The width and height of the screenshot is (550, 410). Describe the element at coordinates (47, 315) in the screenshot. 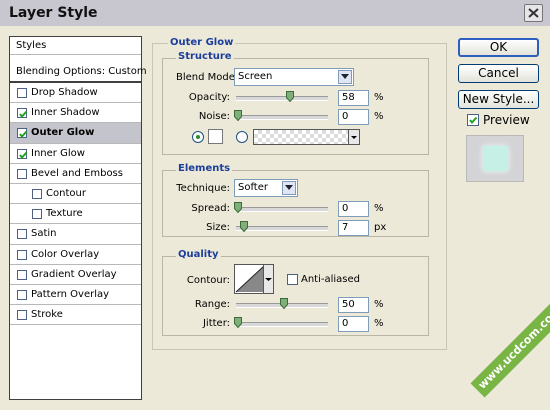

I see `style-item-label: Stroke` at that location.